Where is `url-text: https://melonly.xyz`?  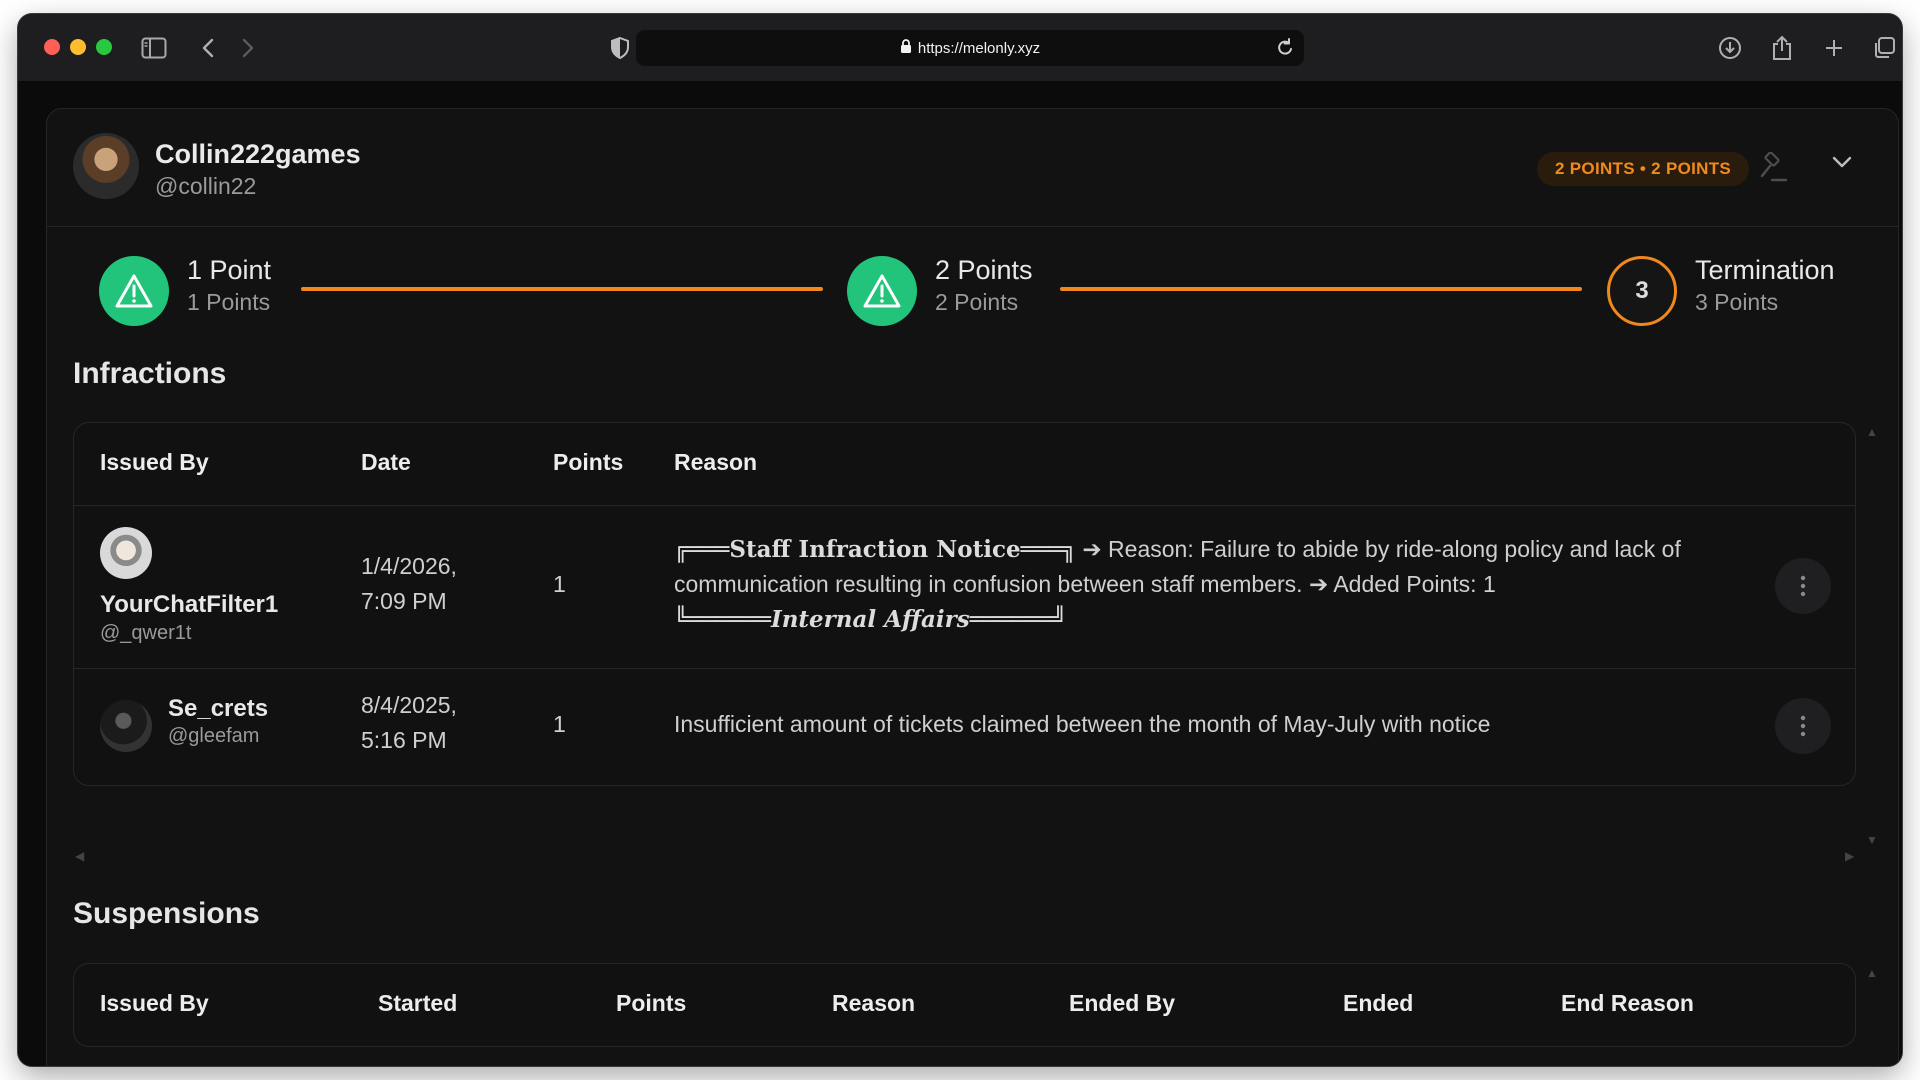
url-text: https://melonly.xyz is located at coordinates (979, 48).